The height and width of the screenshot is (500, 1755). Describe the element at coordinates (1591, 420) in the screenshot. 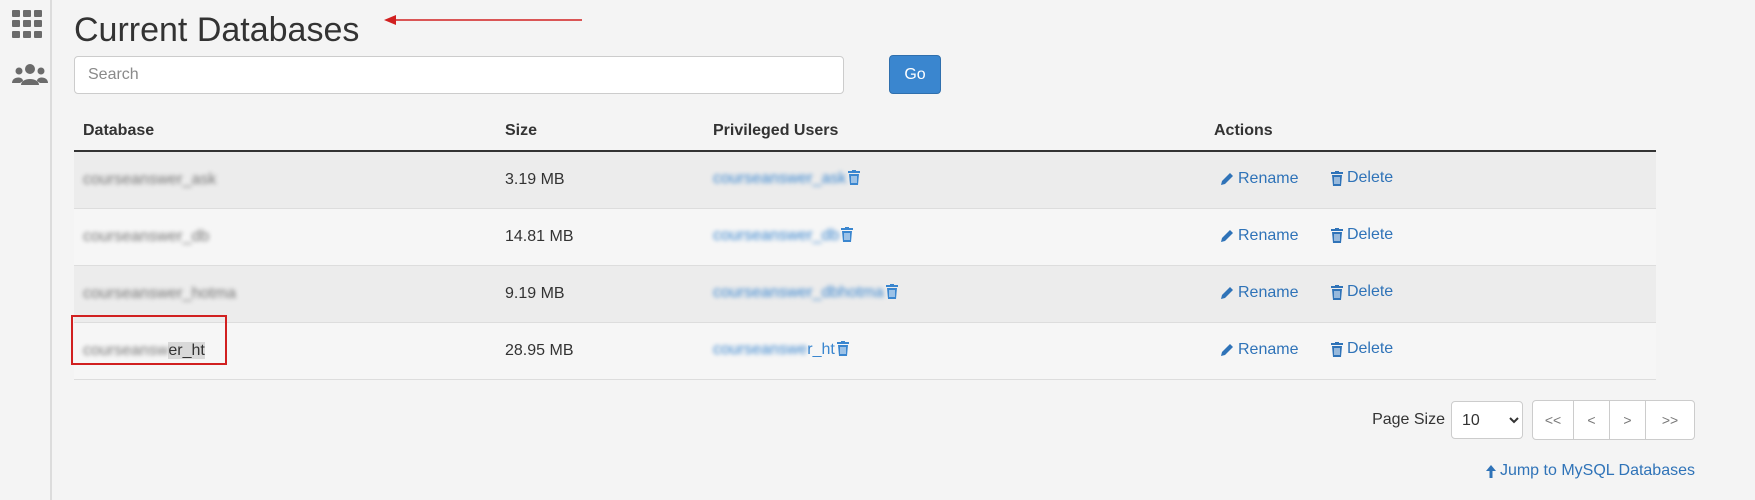

I see `prev-page-button: <` at that location.